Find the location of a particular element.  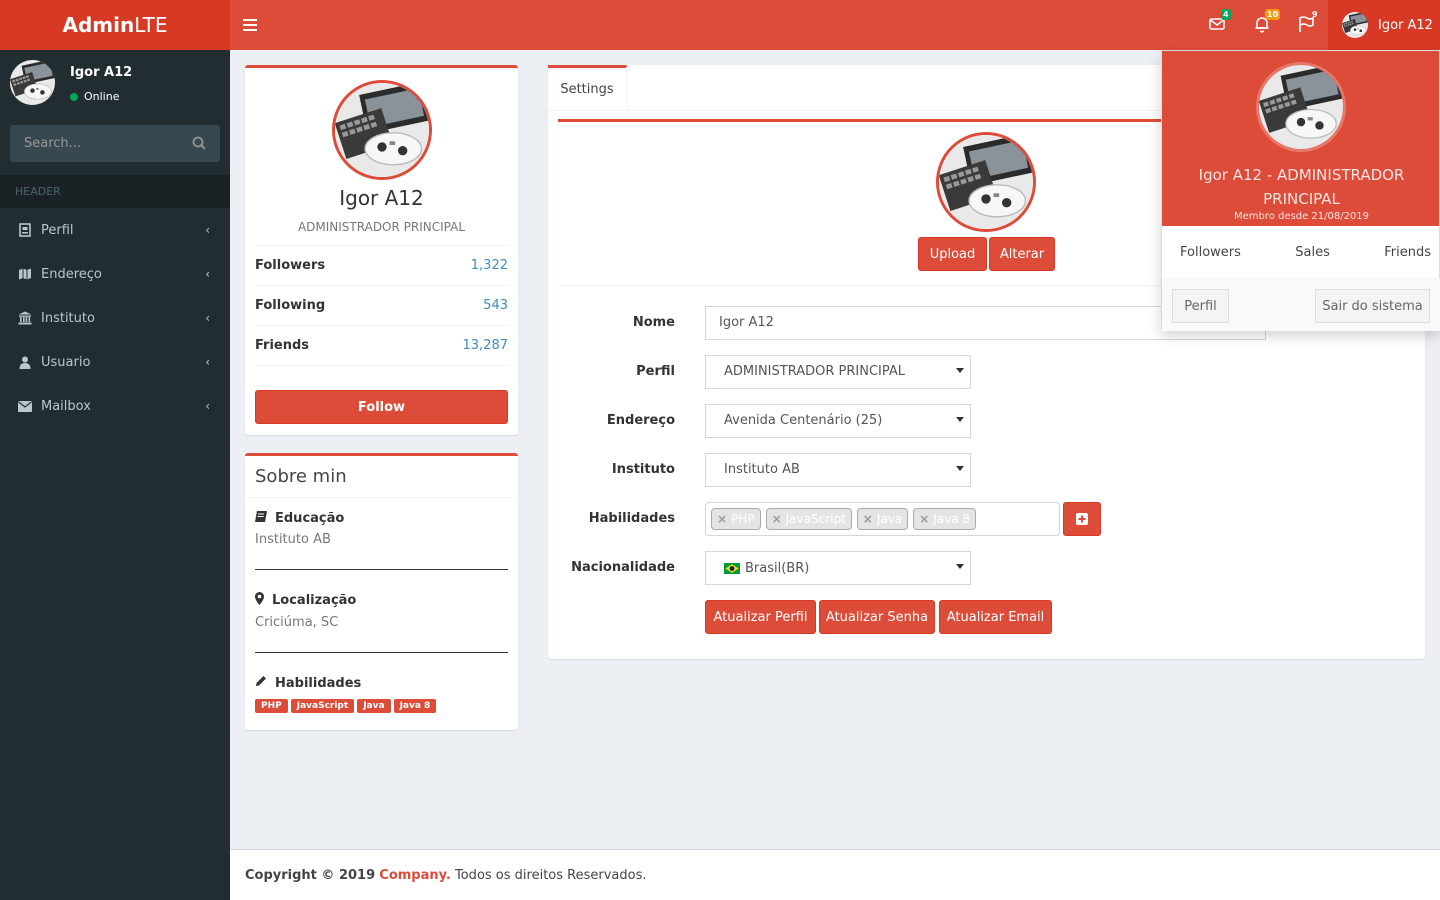

sales-link: Sales is located at coordinates (1312, 252).